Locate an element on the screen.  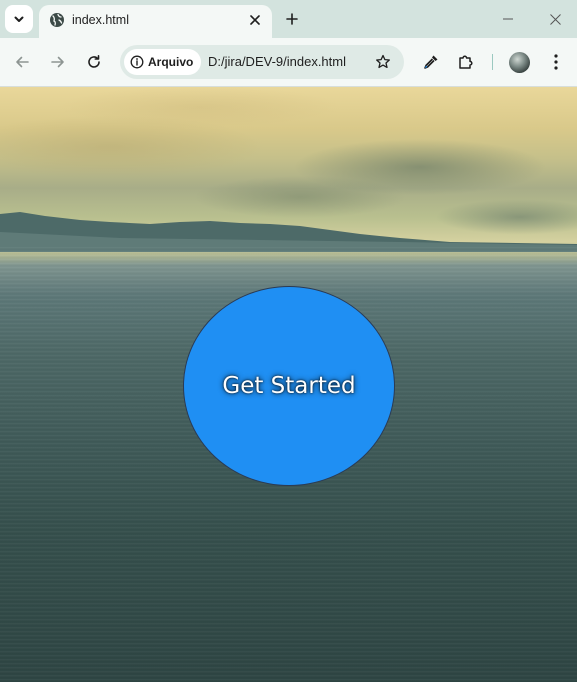
eyedropper-icon is located at coordinates (431, 62).